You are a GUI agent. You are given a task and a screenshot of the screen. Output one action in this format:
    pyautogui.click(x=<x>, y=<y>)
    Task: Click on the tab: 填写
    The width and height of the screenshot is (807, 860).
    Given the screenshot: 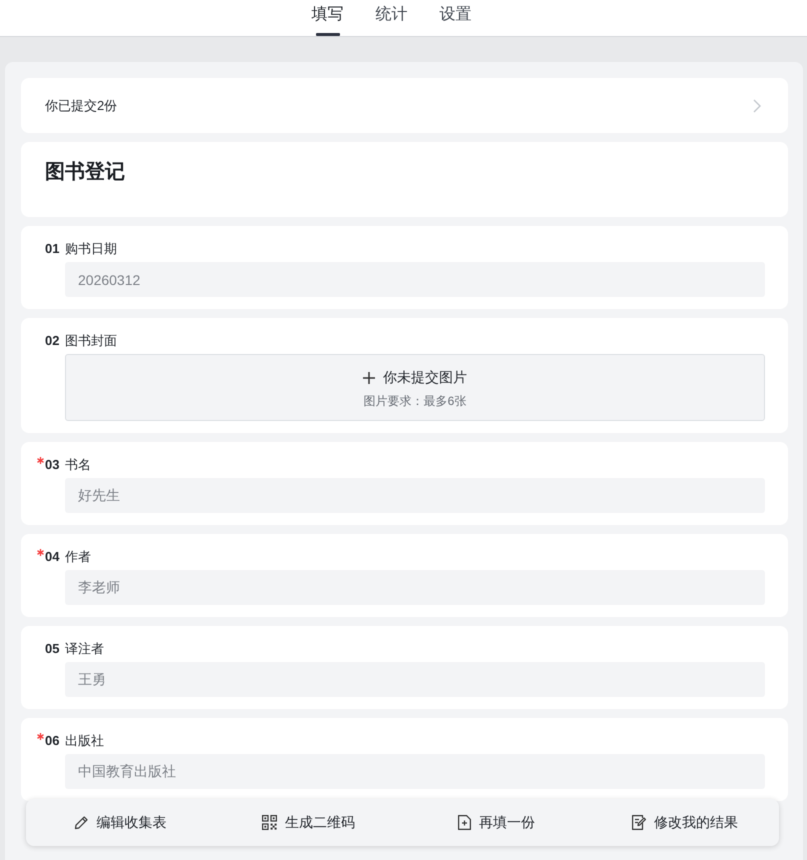 What is the action you would take?
    pyautogui.click(x=328, y=18)
    